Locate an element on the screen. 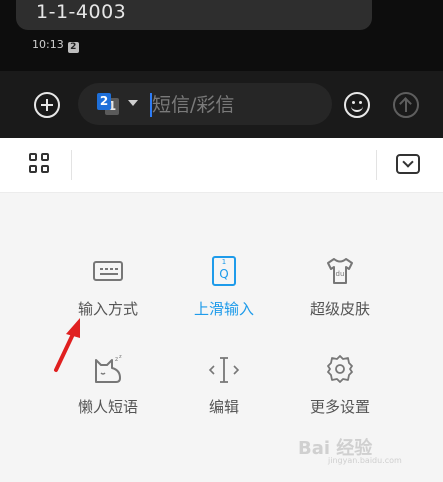  message-time: 10:13 2 is located at coordinates (55, 45).